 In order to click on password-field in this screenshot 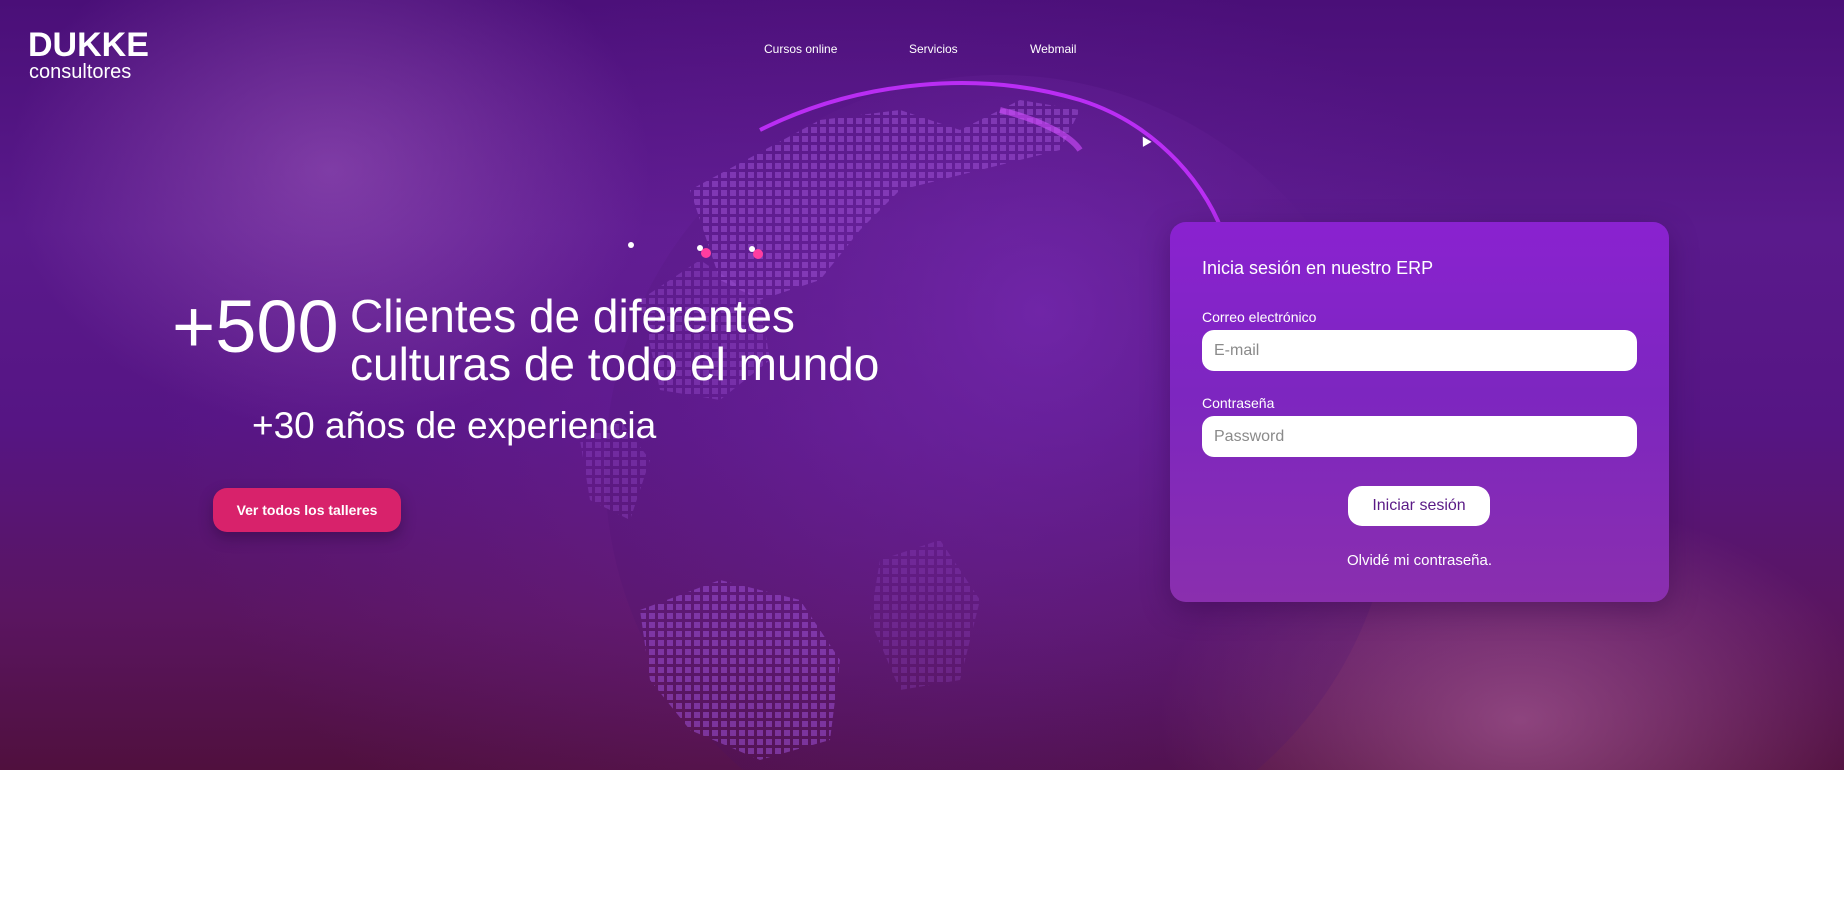, I will do `click(1419, 436)`.